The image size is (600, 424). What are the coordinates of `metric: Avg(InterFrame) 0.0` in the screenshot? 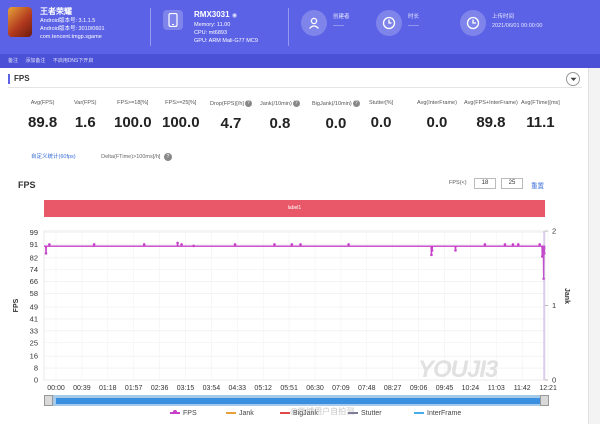 It's located at (437, 115).